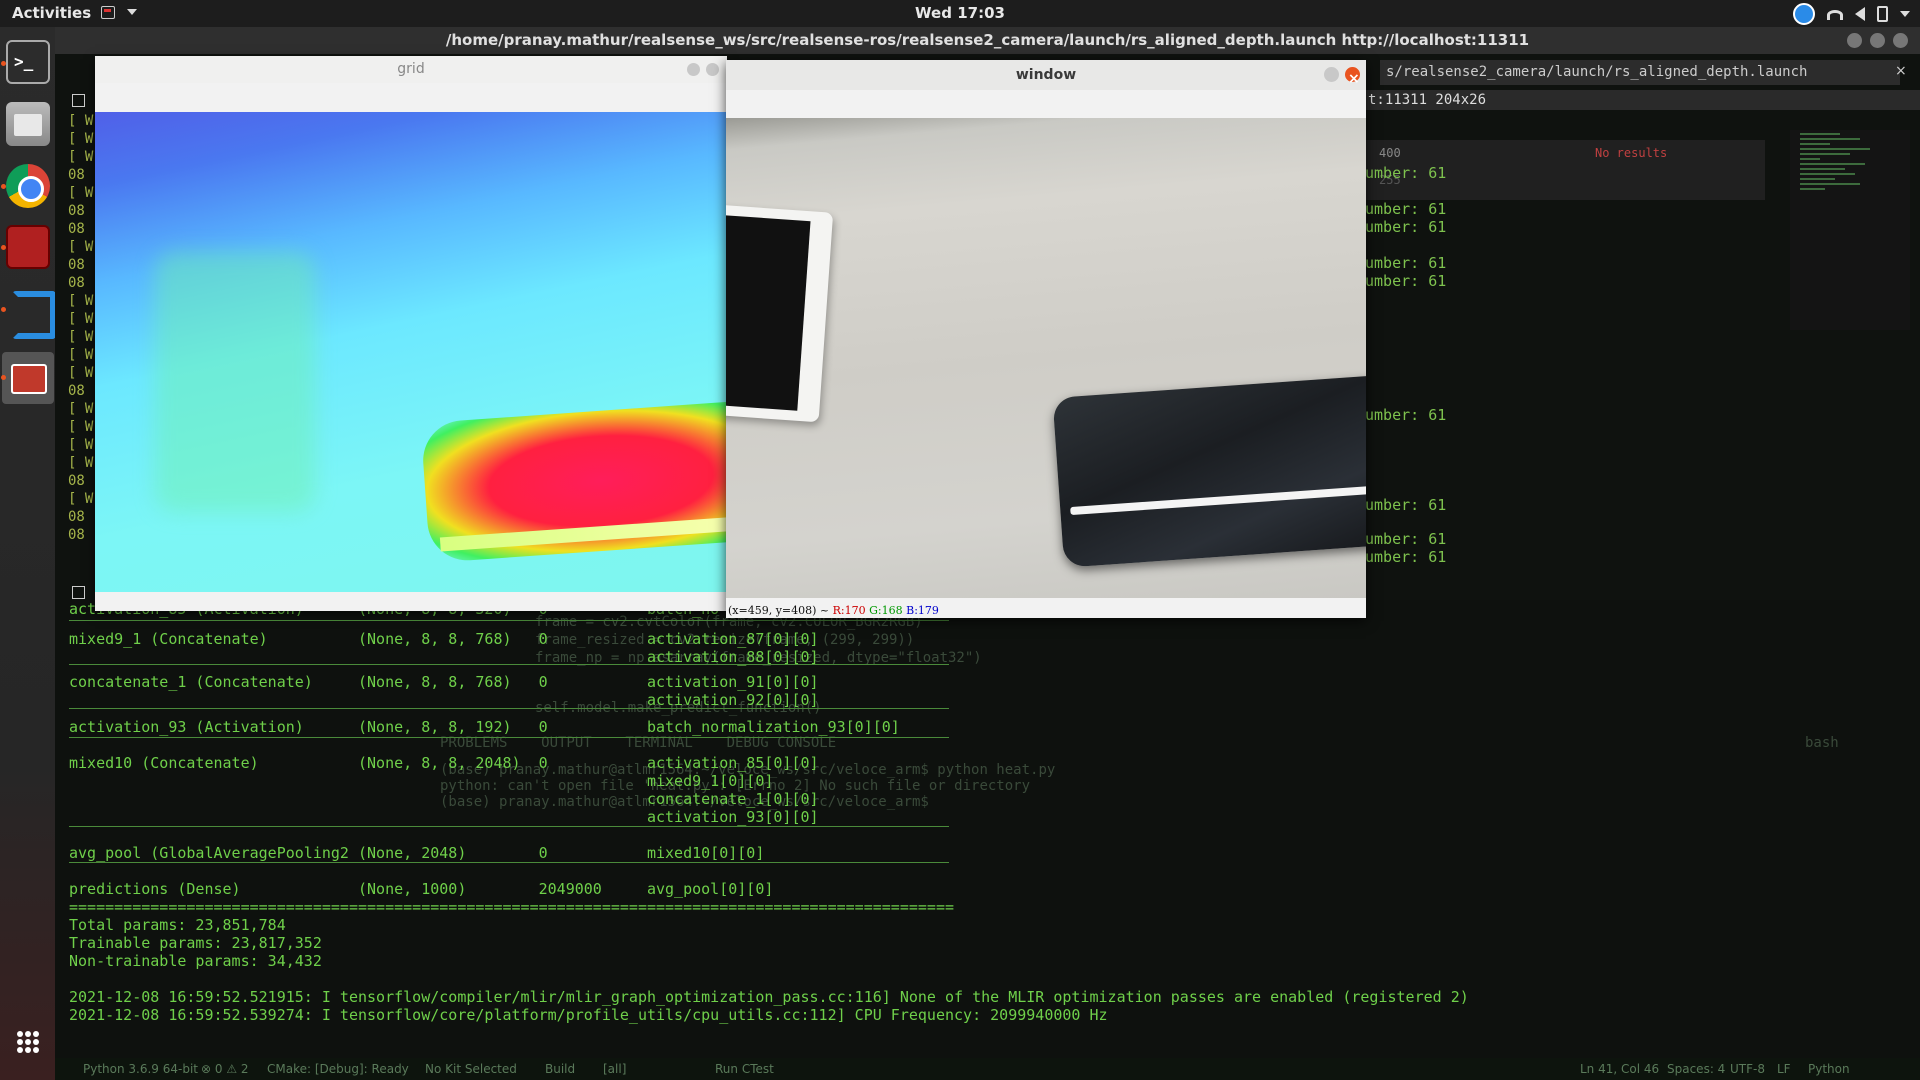  What do you see at coordinates (1619, 1069) in the screenshot?
I see `status-item: Ln 41, Col 46` at bounding box center [1619, 1069].